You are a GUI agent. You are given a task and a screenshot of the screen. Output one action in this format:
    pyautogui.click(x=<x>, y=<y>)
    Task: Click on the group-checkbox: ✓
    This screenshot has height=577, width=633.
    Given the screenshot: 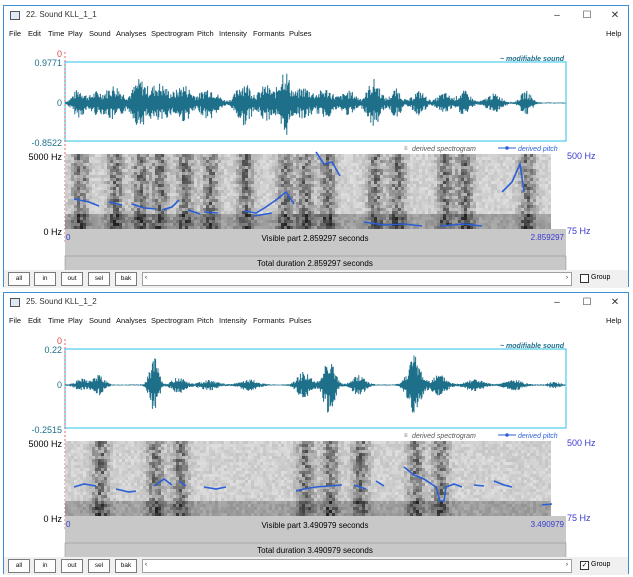 What is the action you would take?
    pyautogui.click(x=584, y=565)
    